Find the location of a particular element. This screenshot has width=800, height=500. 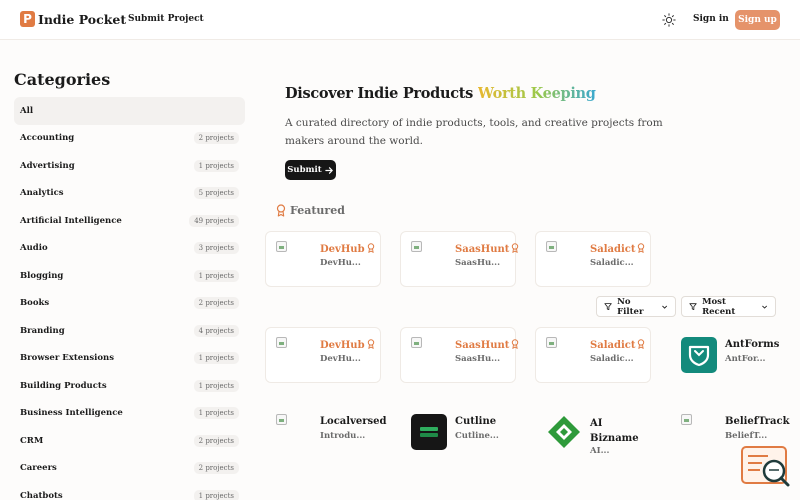

filter-label: No Filter is located at coordinates (630, 306).